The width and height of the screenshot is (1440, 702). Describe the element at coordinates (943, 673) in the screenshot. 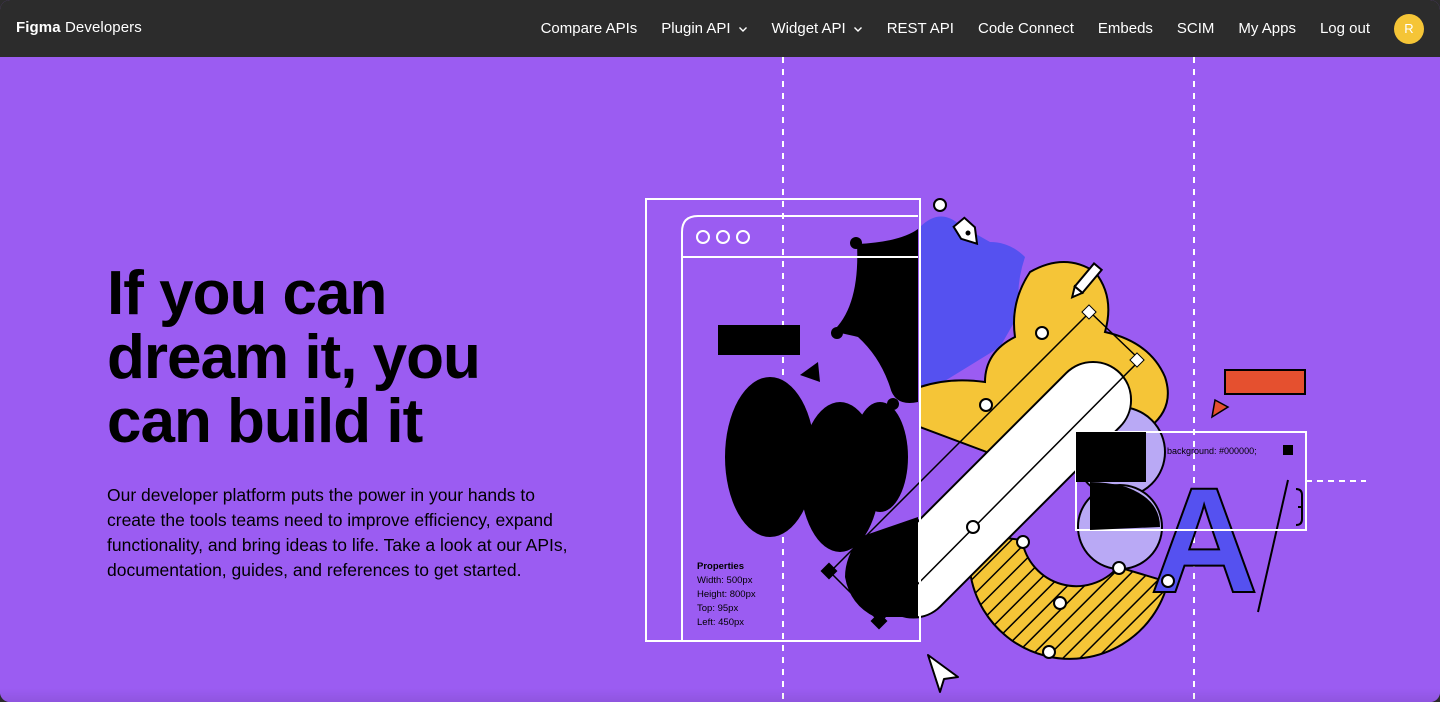

I see `arrow-cursor-icon` at that location.